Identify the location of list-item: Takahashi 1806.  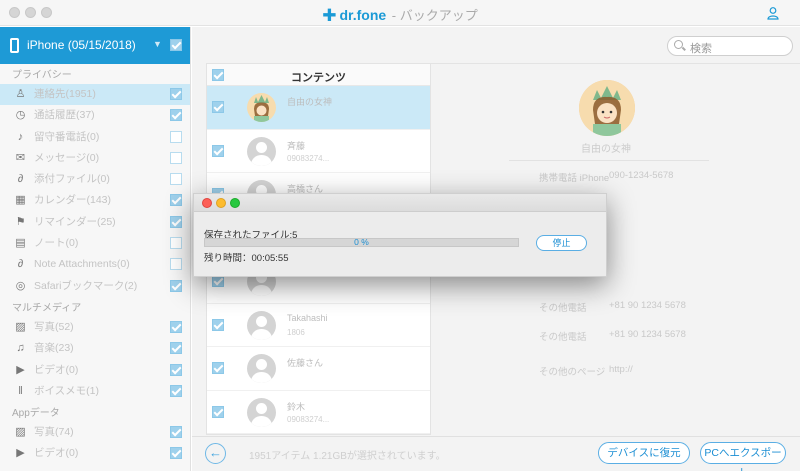
(318, 325).